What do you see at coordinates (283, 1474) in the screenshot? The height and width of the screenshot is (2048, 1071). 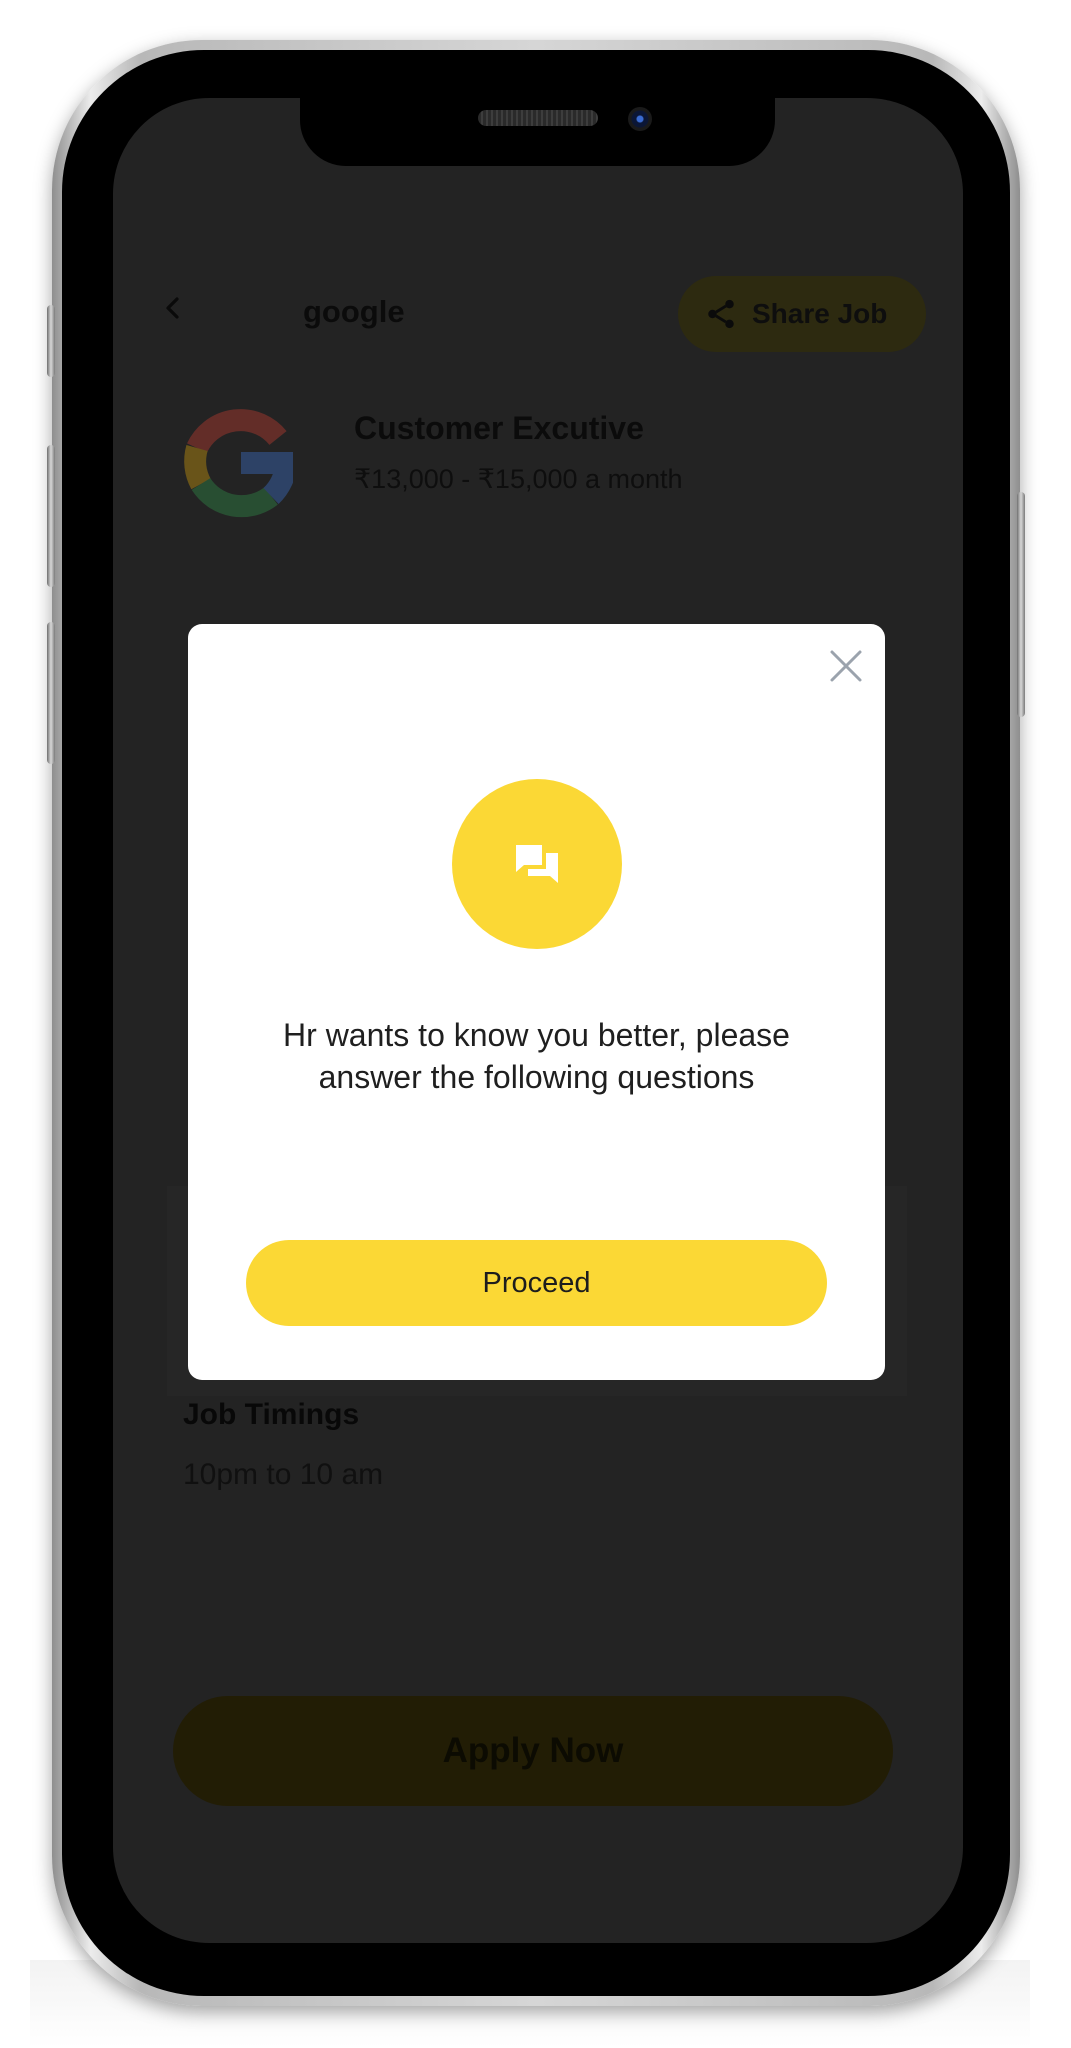 I see `job-timings-value: 10pm to 10 am` at bounding box center [283, 1474].